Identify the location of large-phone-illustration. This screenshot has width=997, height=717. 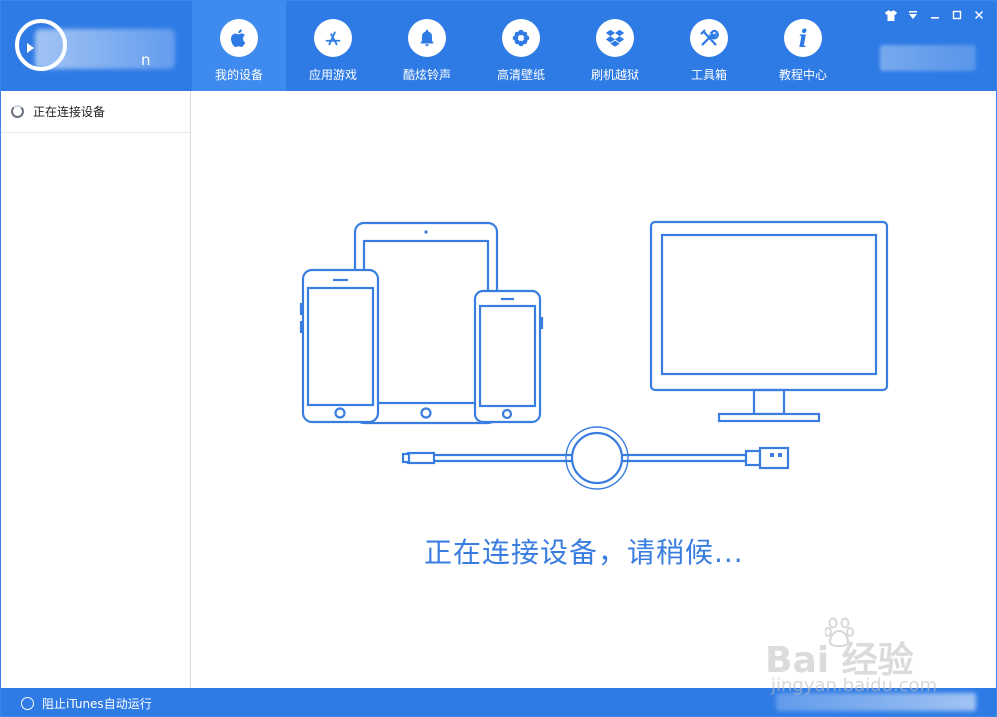
(340, 346).